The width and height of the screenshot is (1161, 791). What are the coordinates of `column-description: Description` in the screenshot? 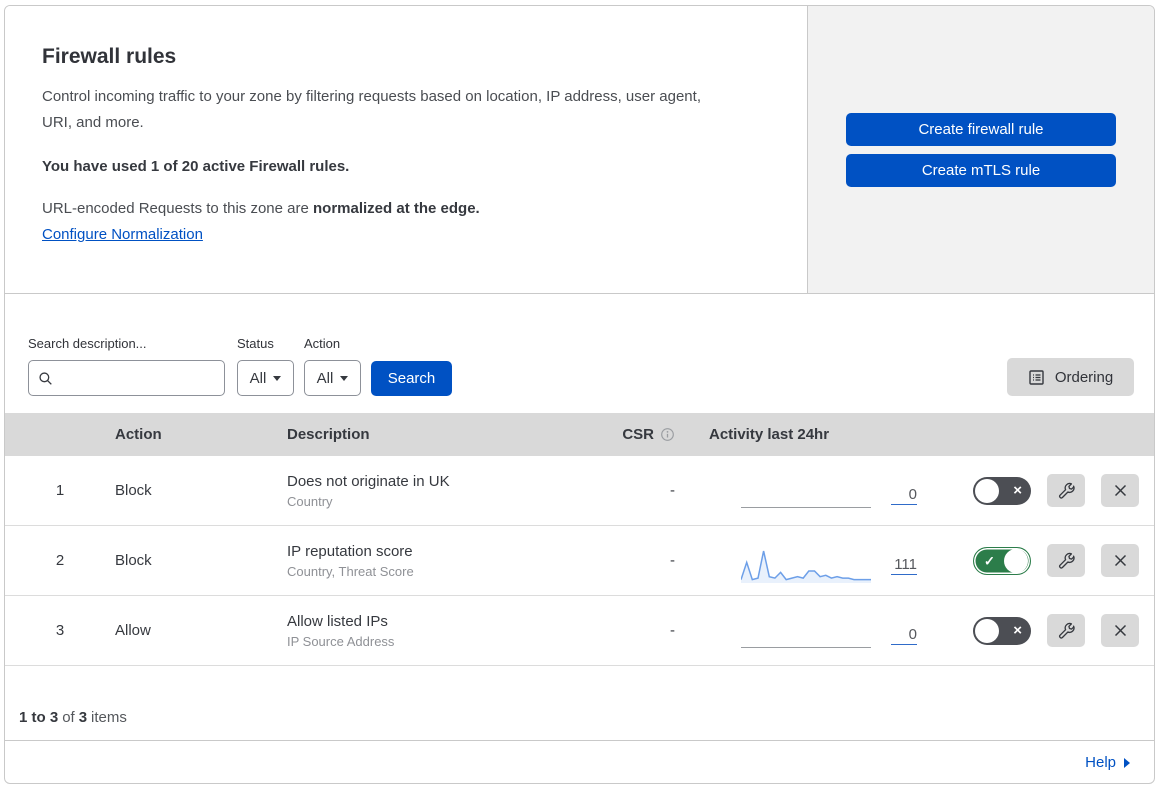 It's located at (328, 434).